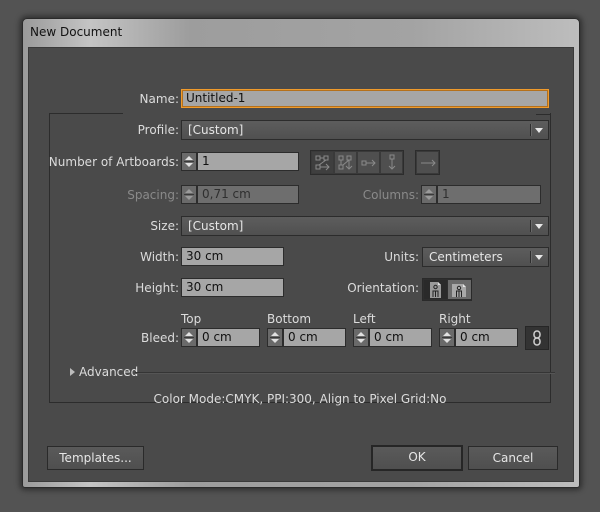 This screenshot has width=600, height=512. What do you see at coordinates (191, 319) in the screenshot?
I see `bleed-top-label: Top` at bounding box center [191, 319].